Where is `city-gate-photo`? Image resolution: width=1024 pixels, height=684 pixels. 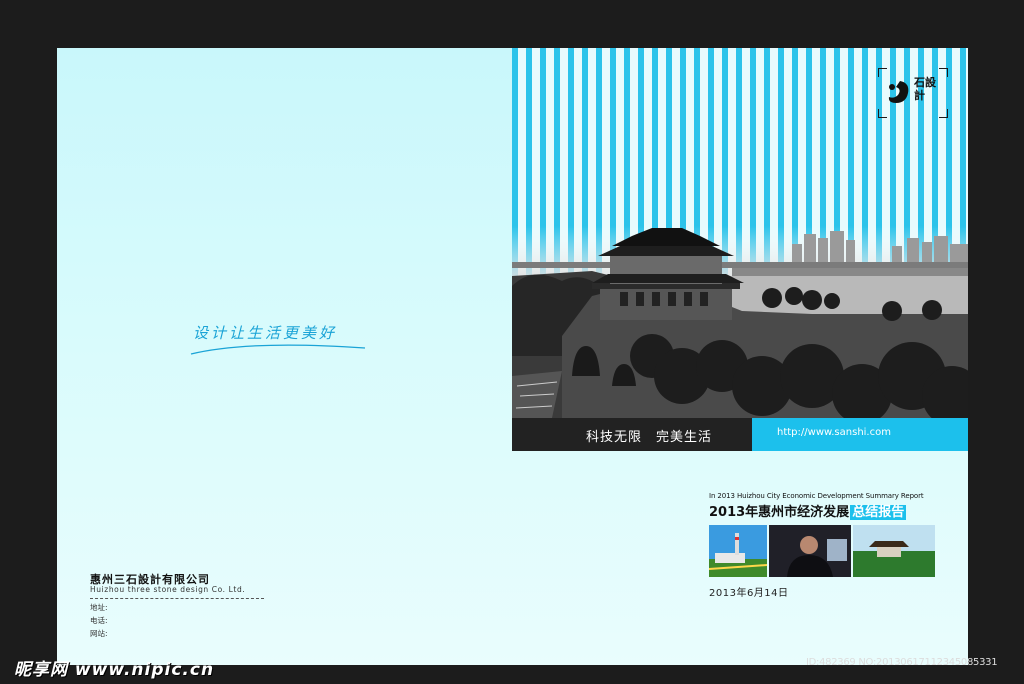 city-gate-photo is located at coordinates (740, 322).